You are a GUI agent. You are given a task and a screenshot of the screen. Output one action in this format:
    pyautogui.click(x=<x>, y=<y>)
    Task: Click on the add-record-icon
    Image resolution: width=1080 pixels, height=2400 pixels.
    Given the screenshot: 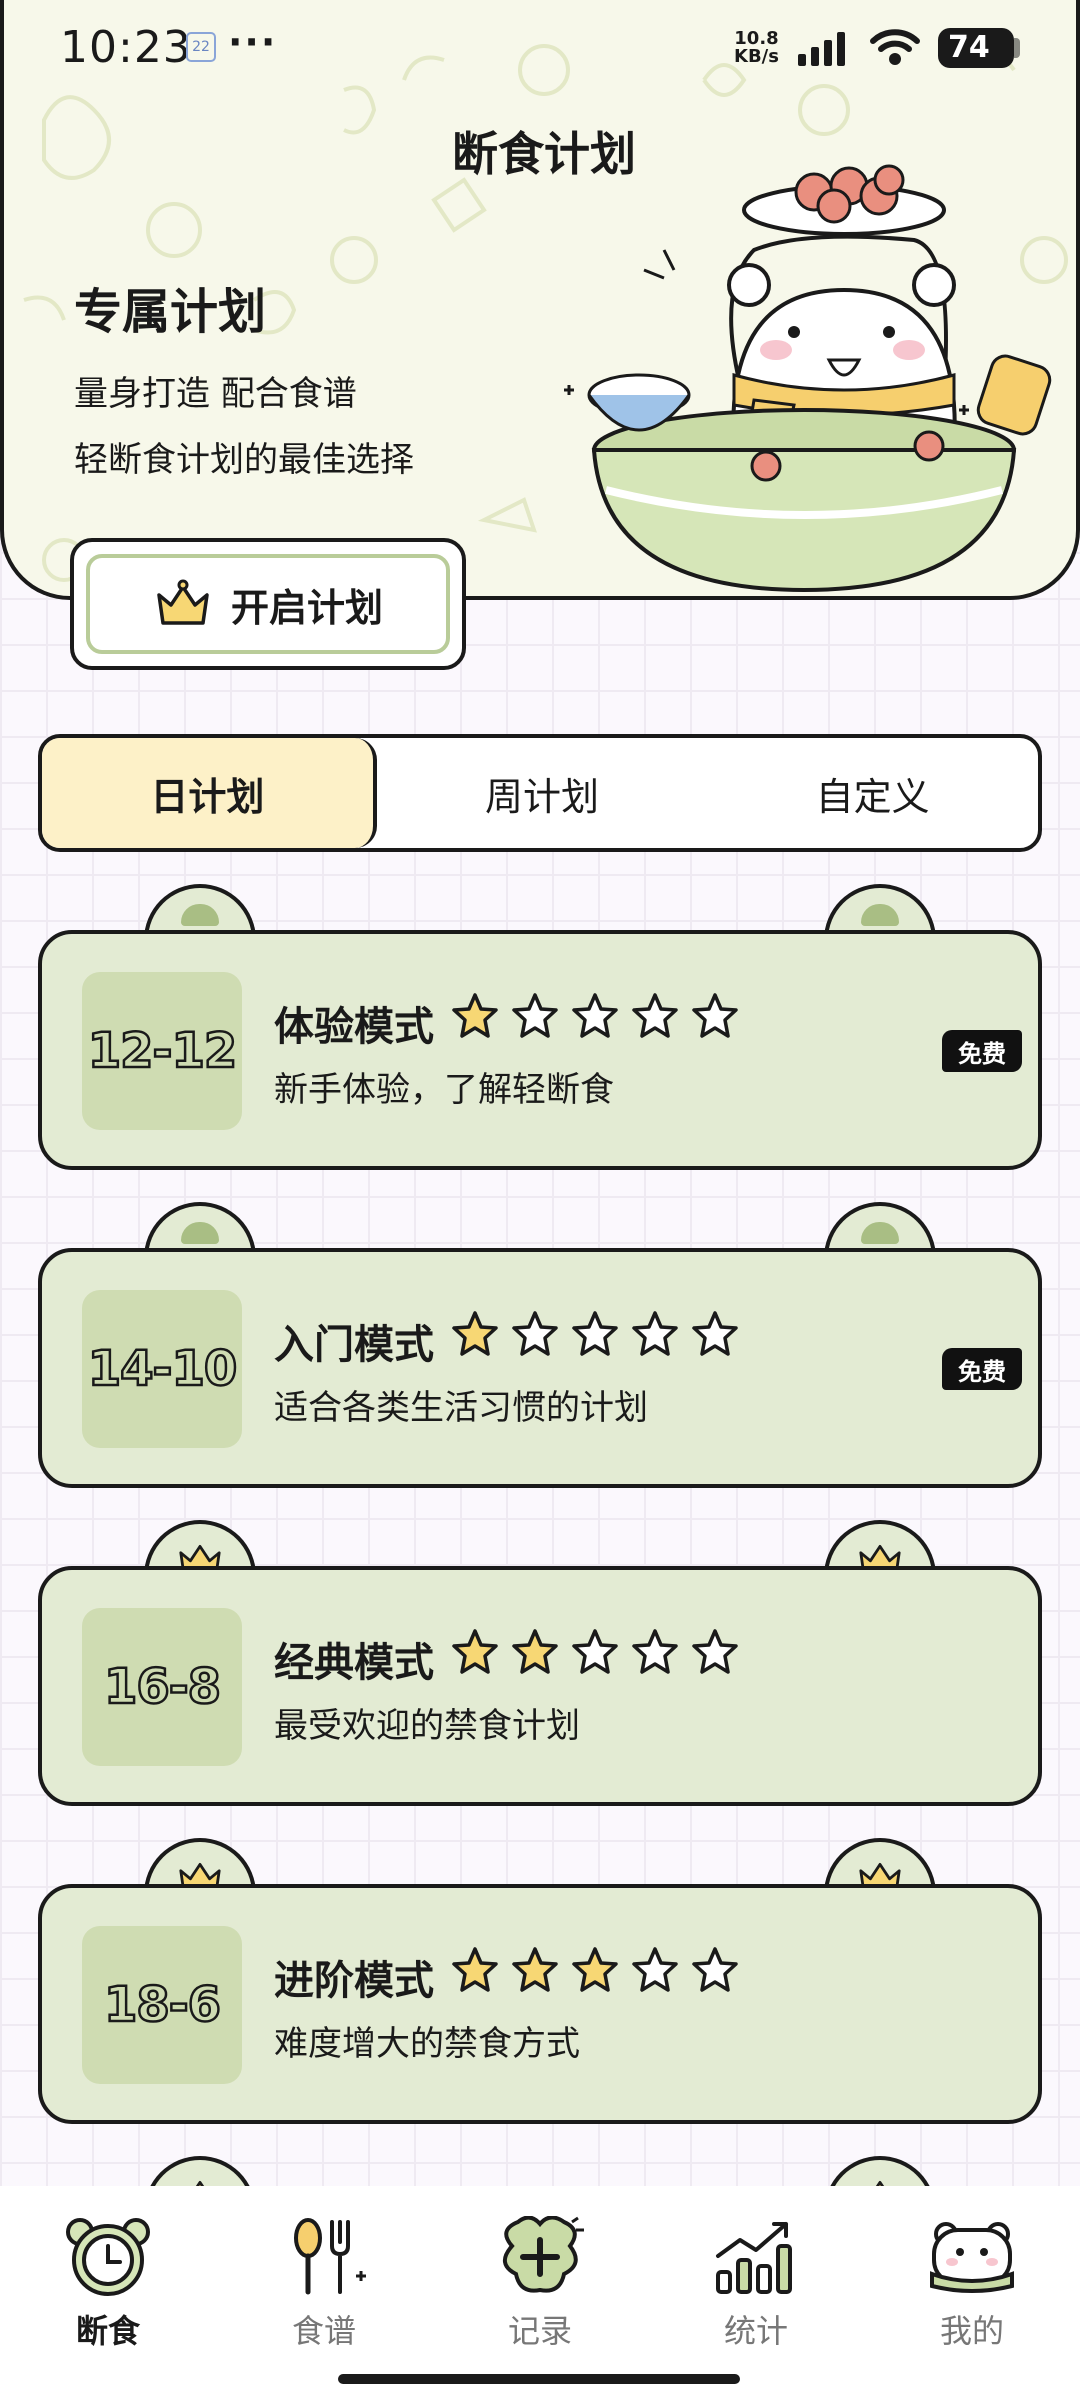 What is the action you would take?
    pyautogui.click(x=543, y=2254)
    